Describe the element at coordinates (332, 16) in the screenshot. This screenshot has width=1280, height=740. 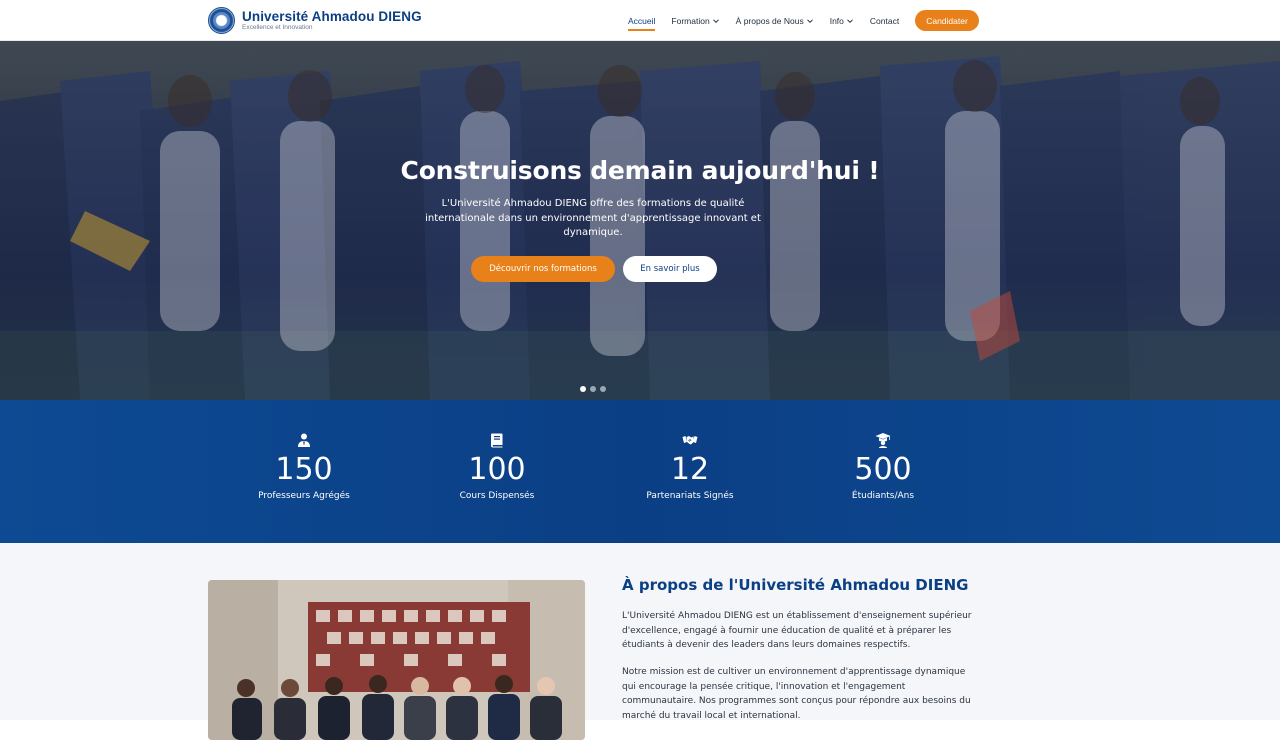
I see `brand-name: Université Ahmadou DIENG` at that location.